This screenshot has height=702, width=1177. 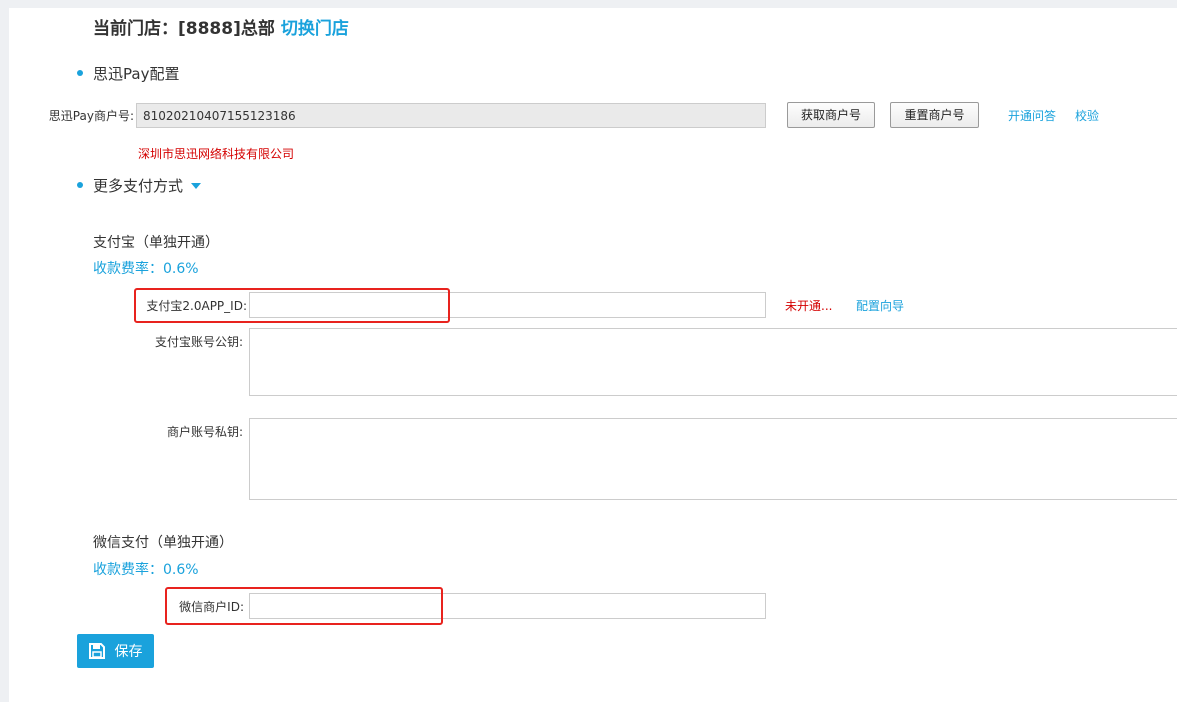 What do you see at coordinates (1087, 115) in the screenshot?
I see `verify-link: 校验` at bounding box center [1087, 115].